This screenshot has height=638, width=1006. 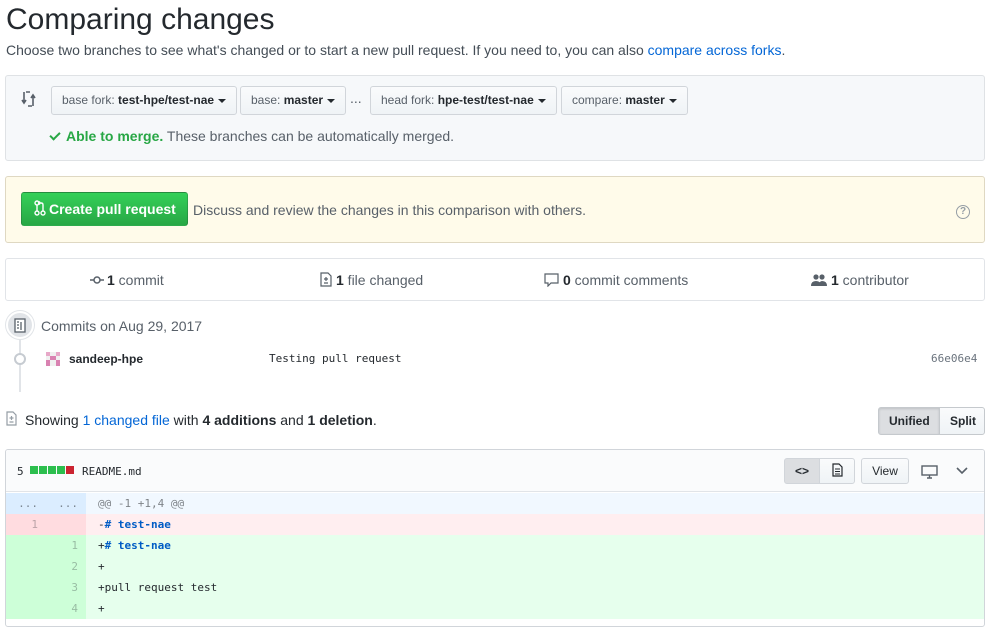 What do you see at coordinates (101, 524) in the screenshot?
I see `diff-marker: -` at bounding box center [101, 524].